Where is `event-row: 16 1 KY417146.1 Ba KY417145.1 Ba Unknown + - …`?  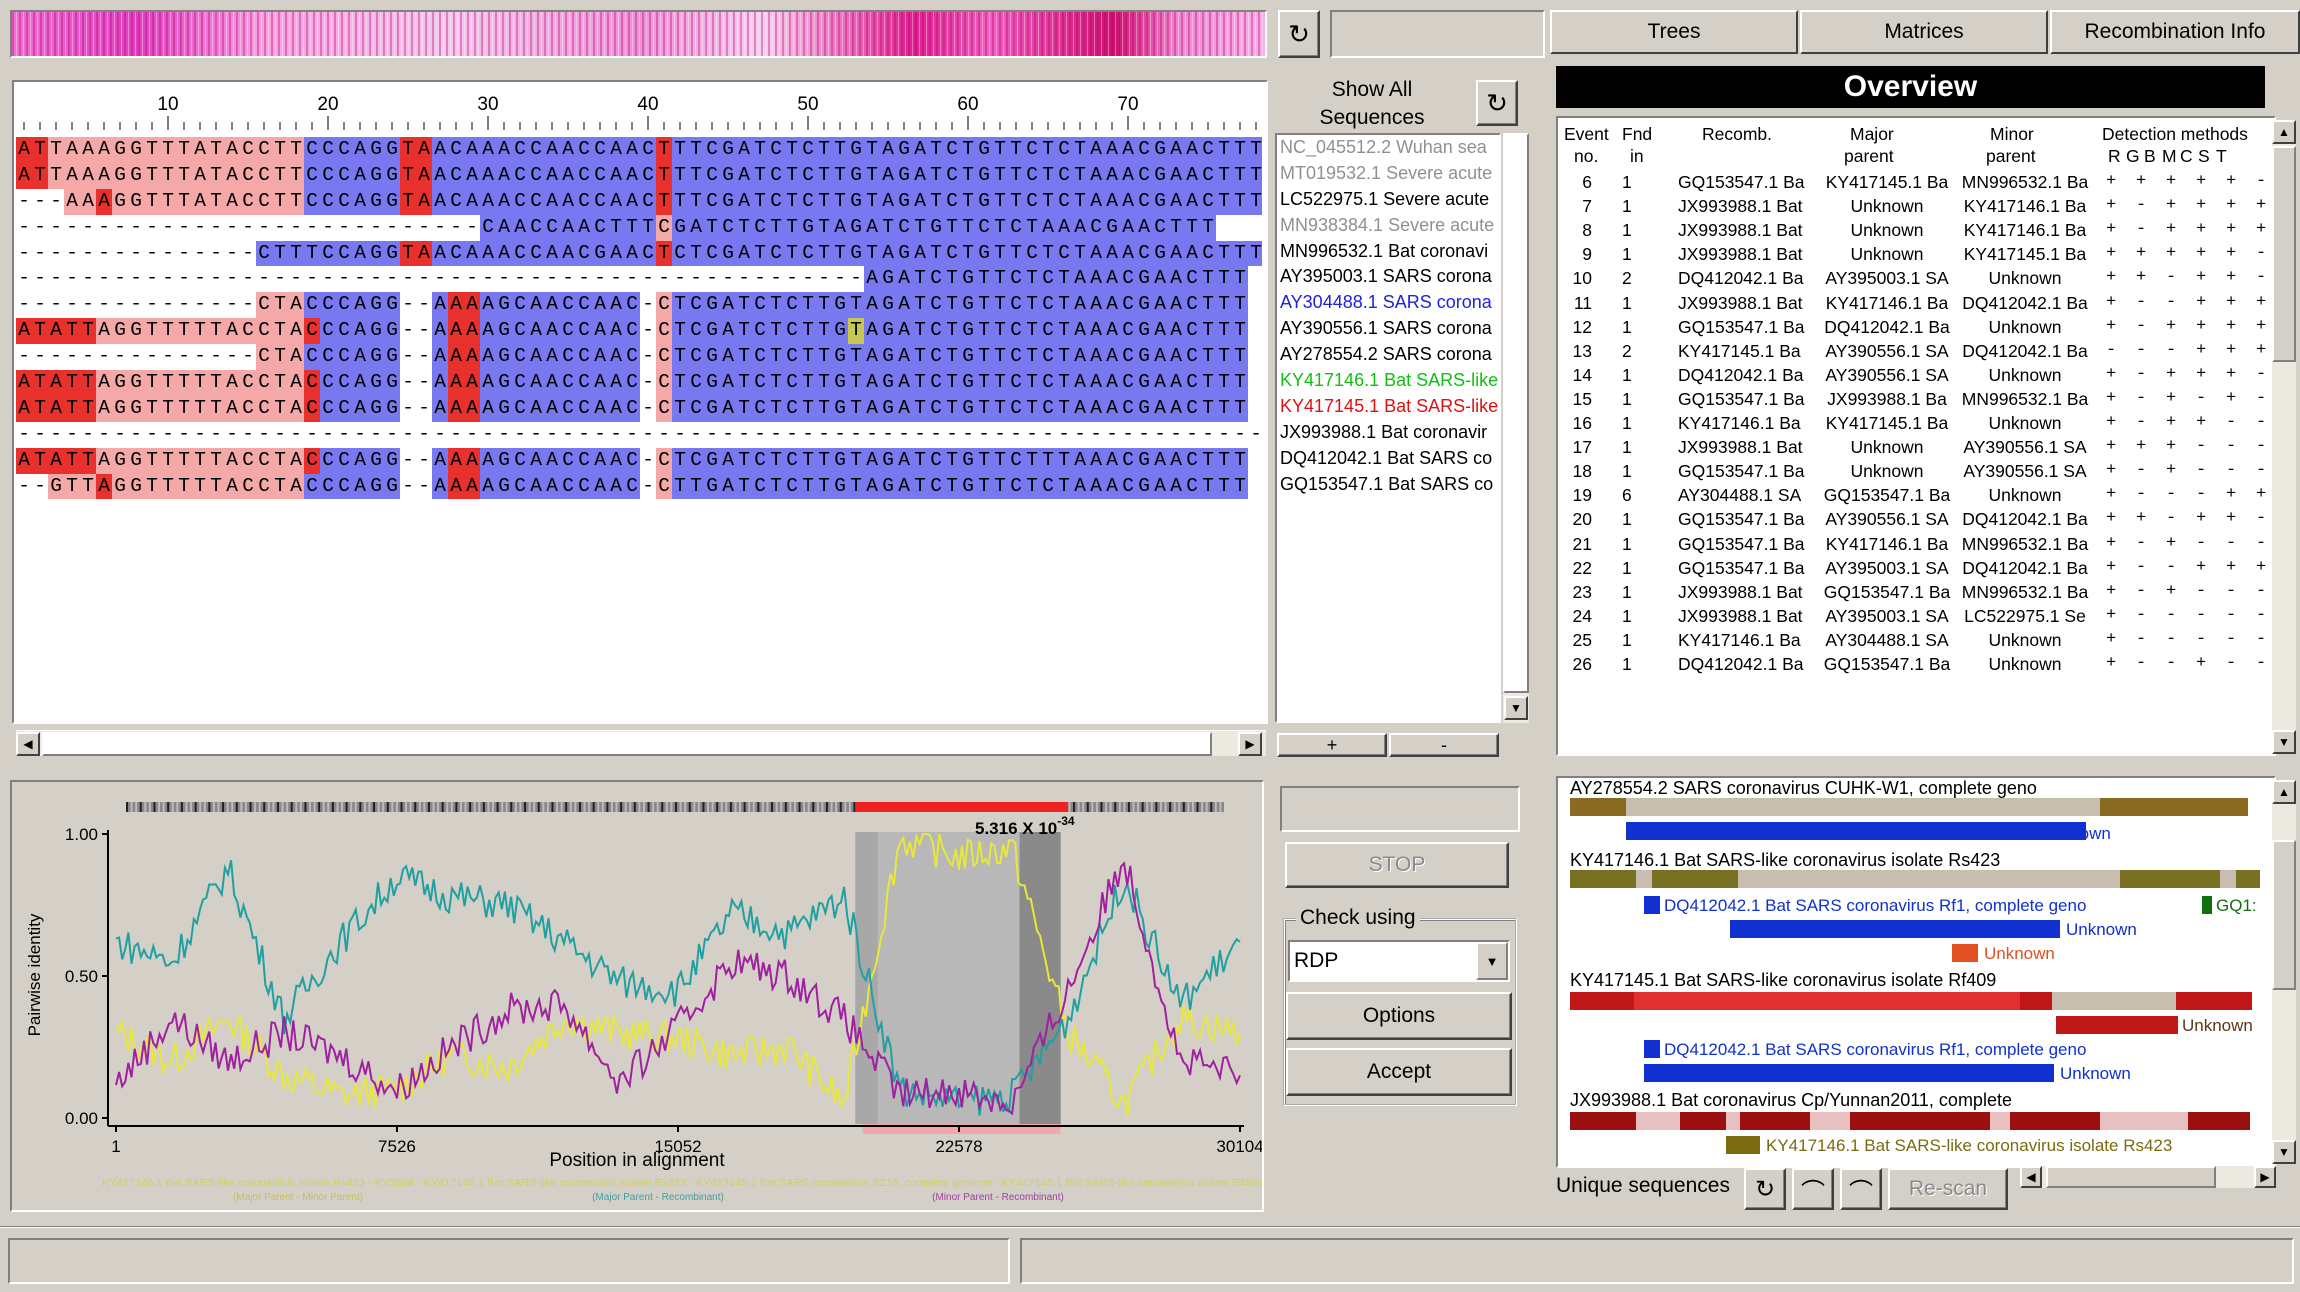 event-row: 16 1 KY417146.1 Ba KY417145.1 Ba Unknown + - … is located at coordinates (1916, 423).